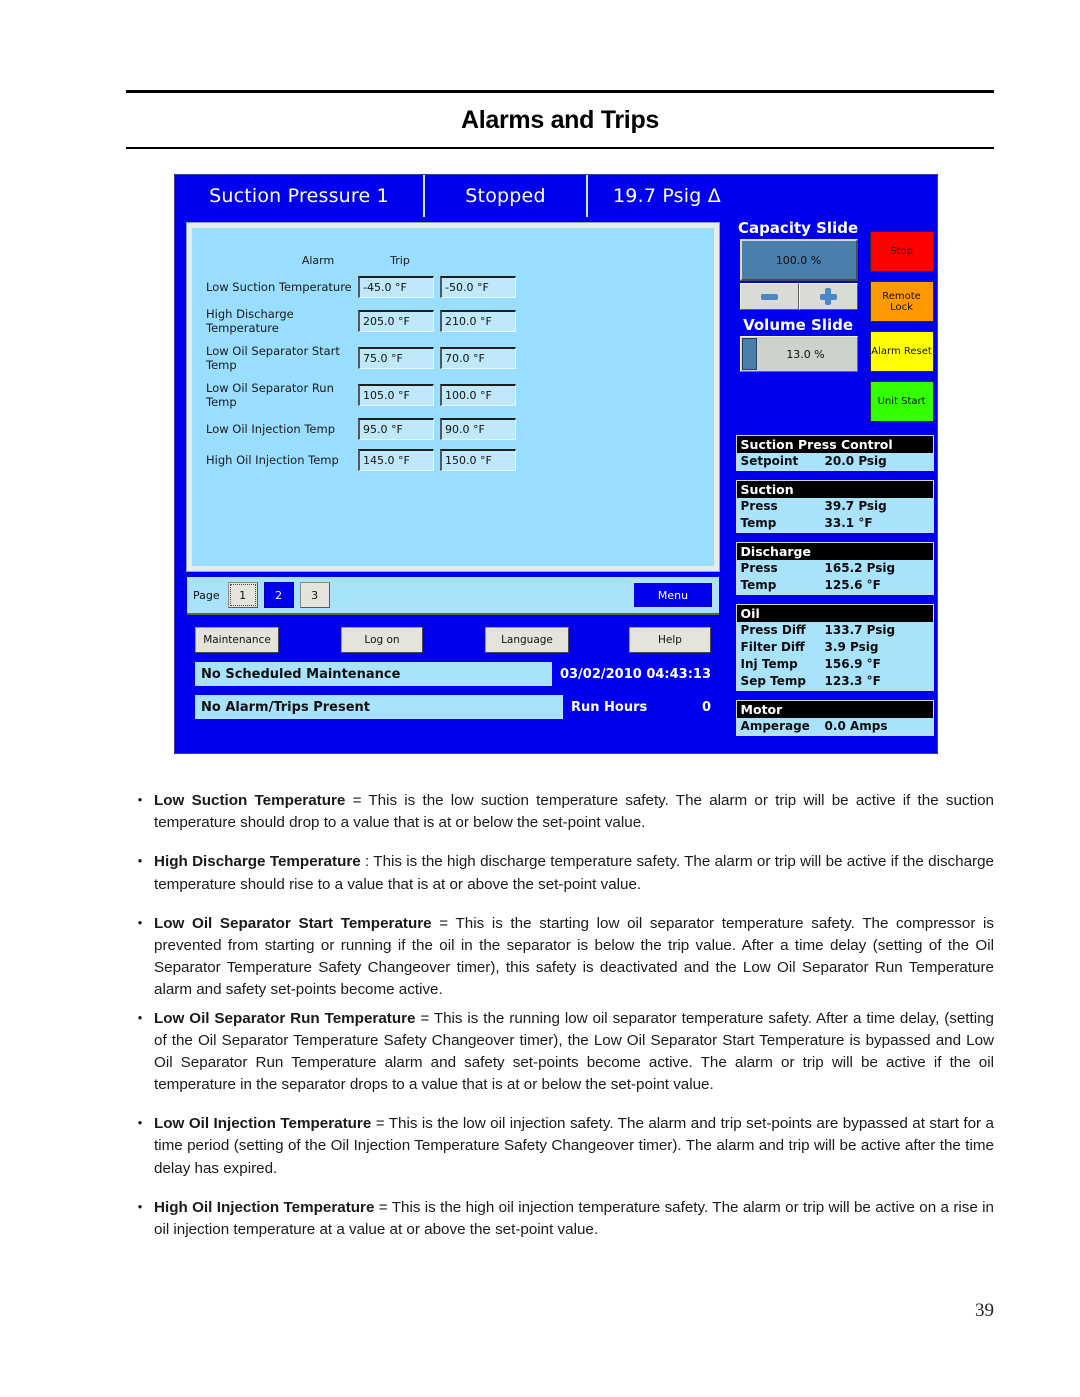  What do you see at coordinates (318, 260) in the screenshot?
I see `column-header-alarm: Alarm` at bounding box center [318, 260].